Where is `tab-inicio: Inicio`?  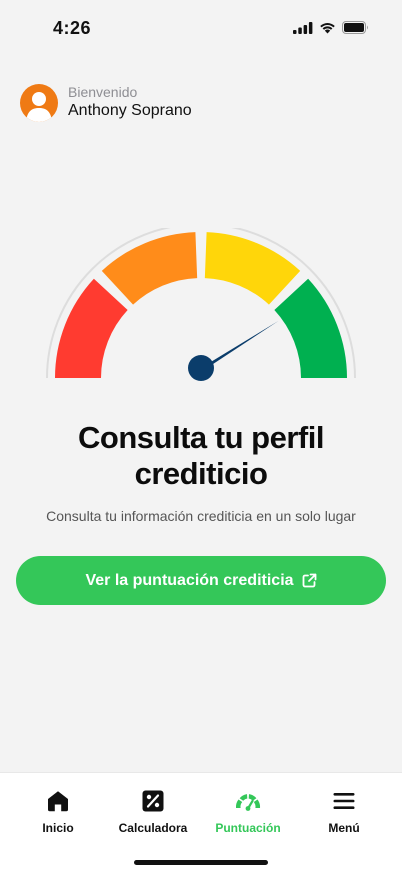
tab-inicio: Inicio is located at coordinates (58, 812).